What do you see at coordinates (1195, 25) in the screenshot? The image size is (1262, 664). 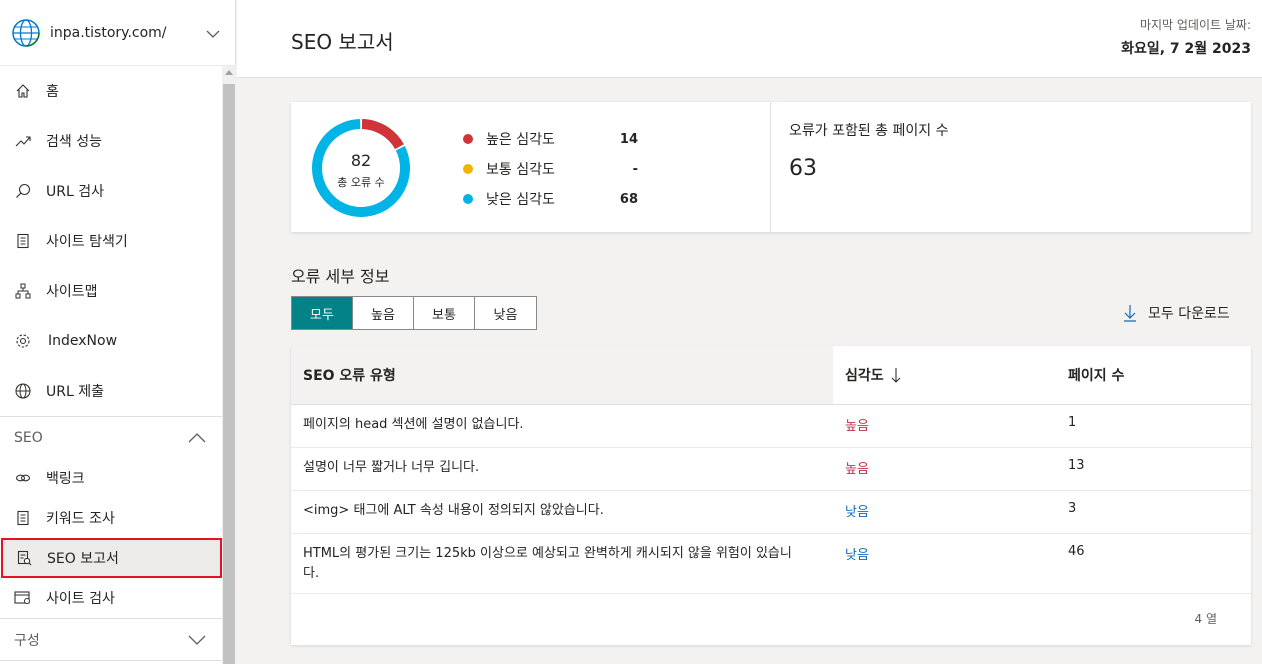 I see `last-updated-label: 마지막 업데이트 날짜:` at bounding box center [1195, 25].